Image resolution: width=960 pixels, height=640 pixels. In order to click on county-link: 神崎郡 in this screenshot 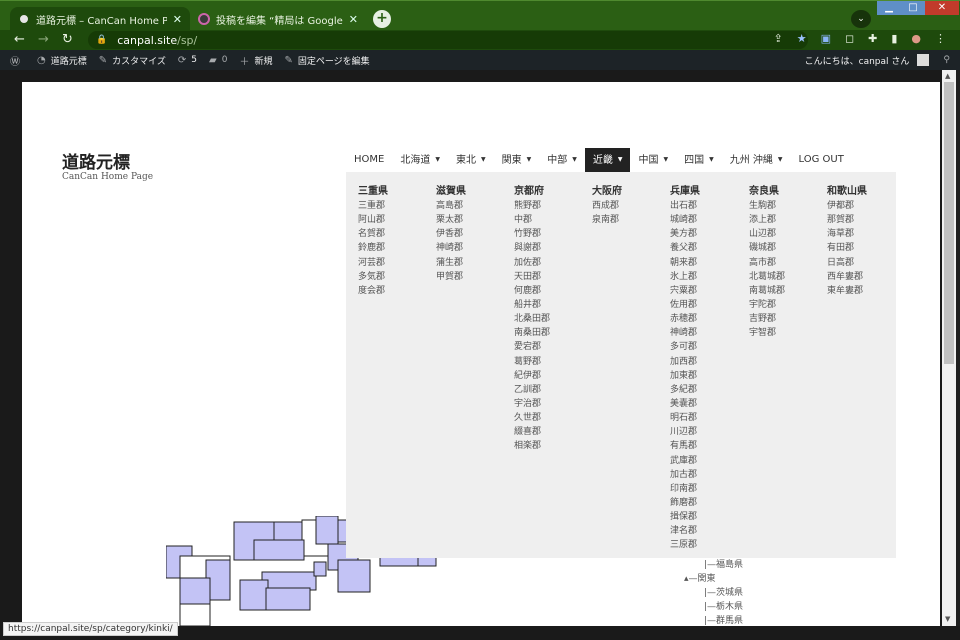, I will do `click(451, 248)`.